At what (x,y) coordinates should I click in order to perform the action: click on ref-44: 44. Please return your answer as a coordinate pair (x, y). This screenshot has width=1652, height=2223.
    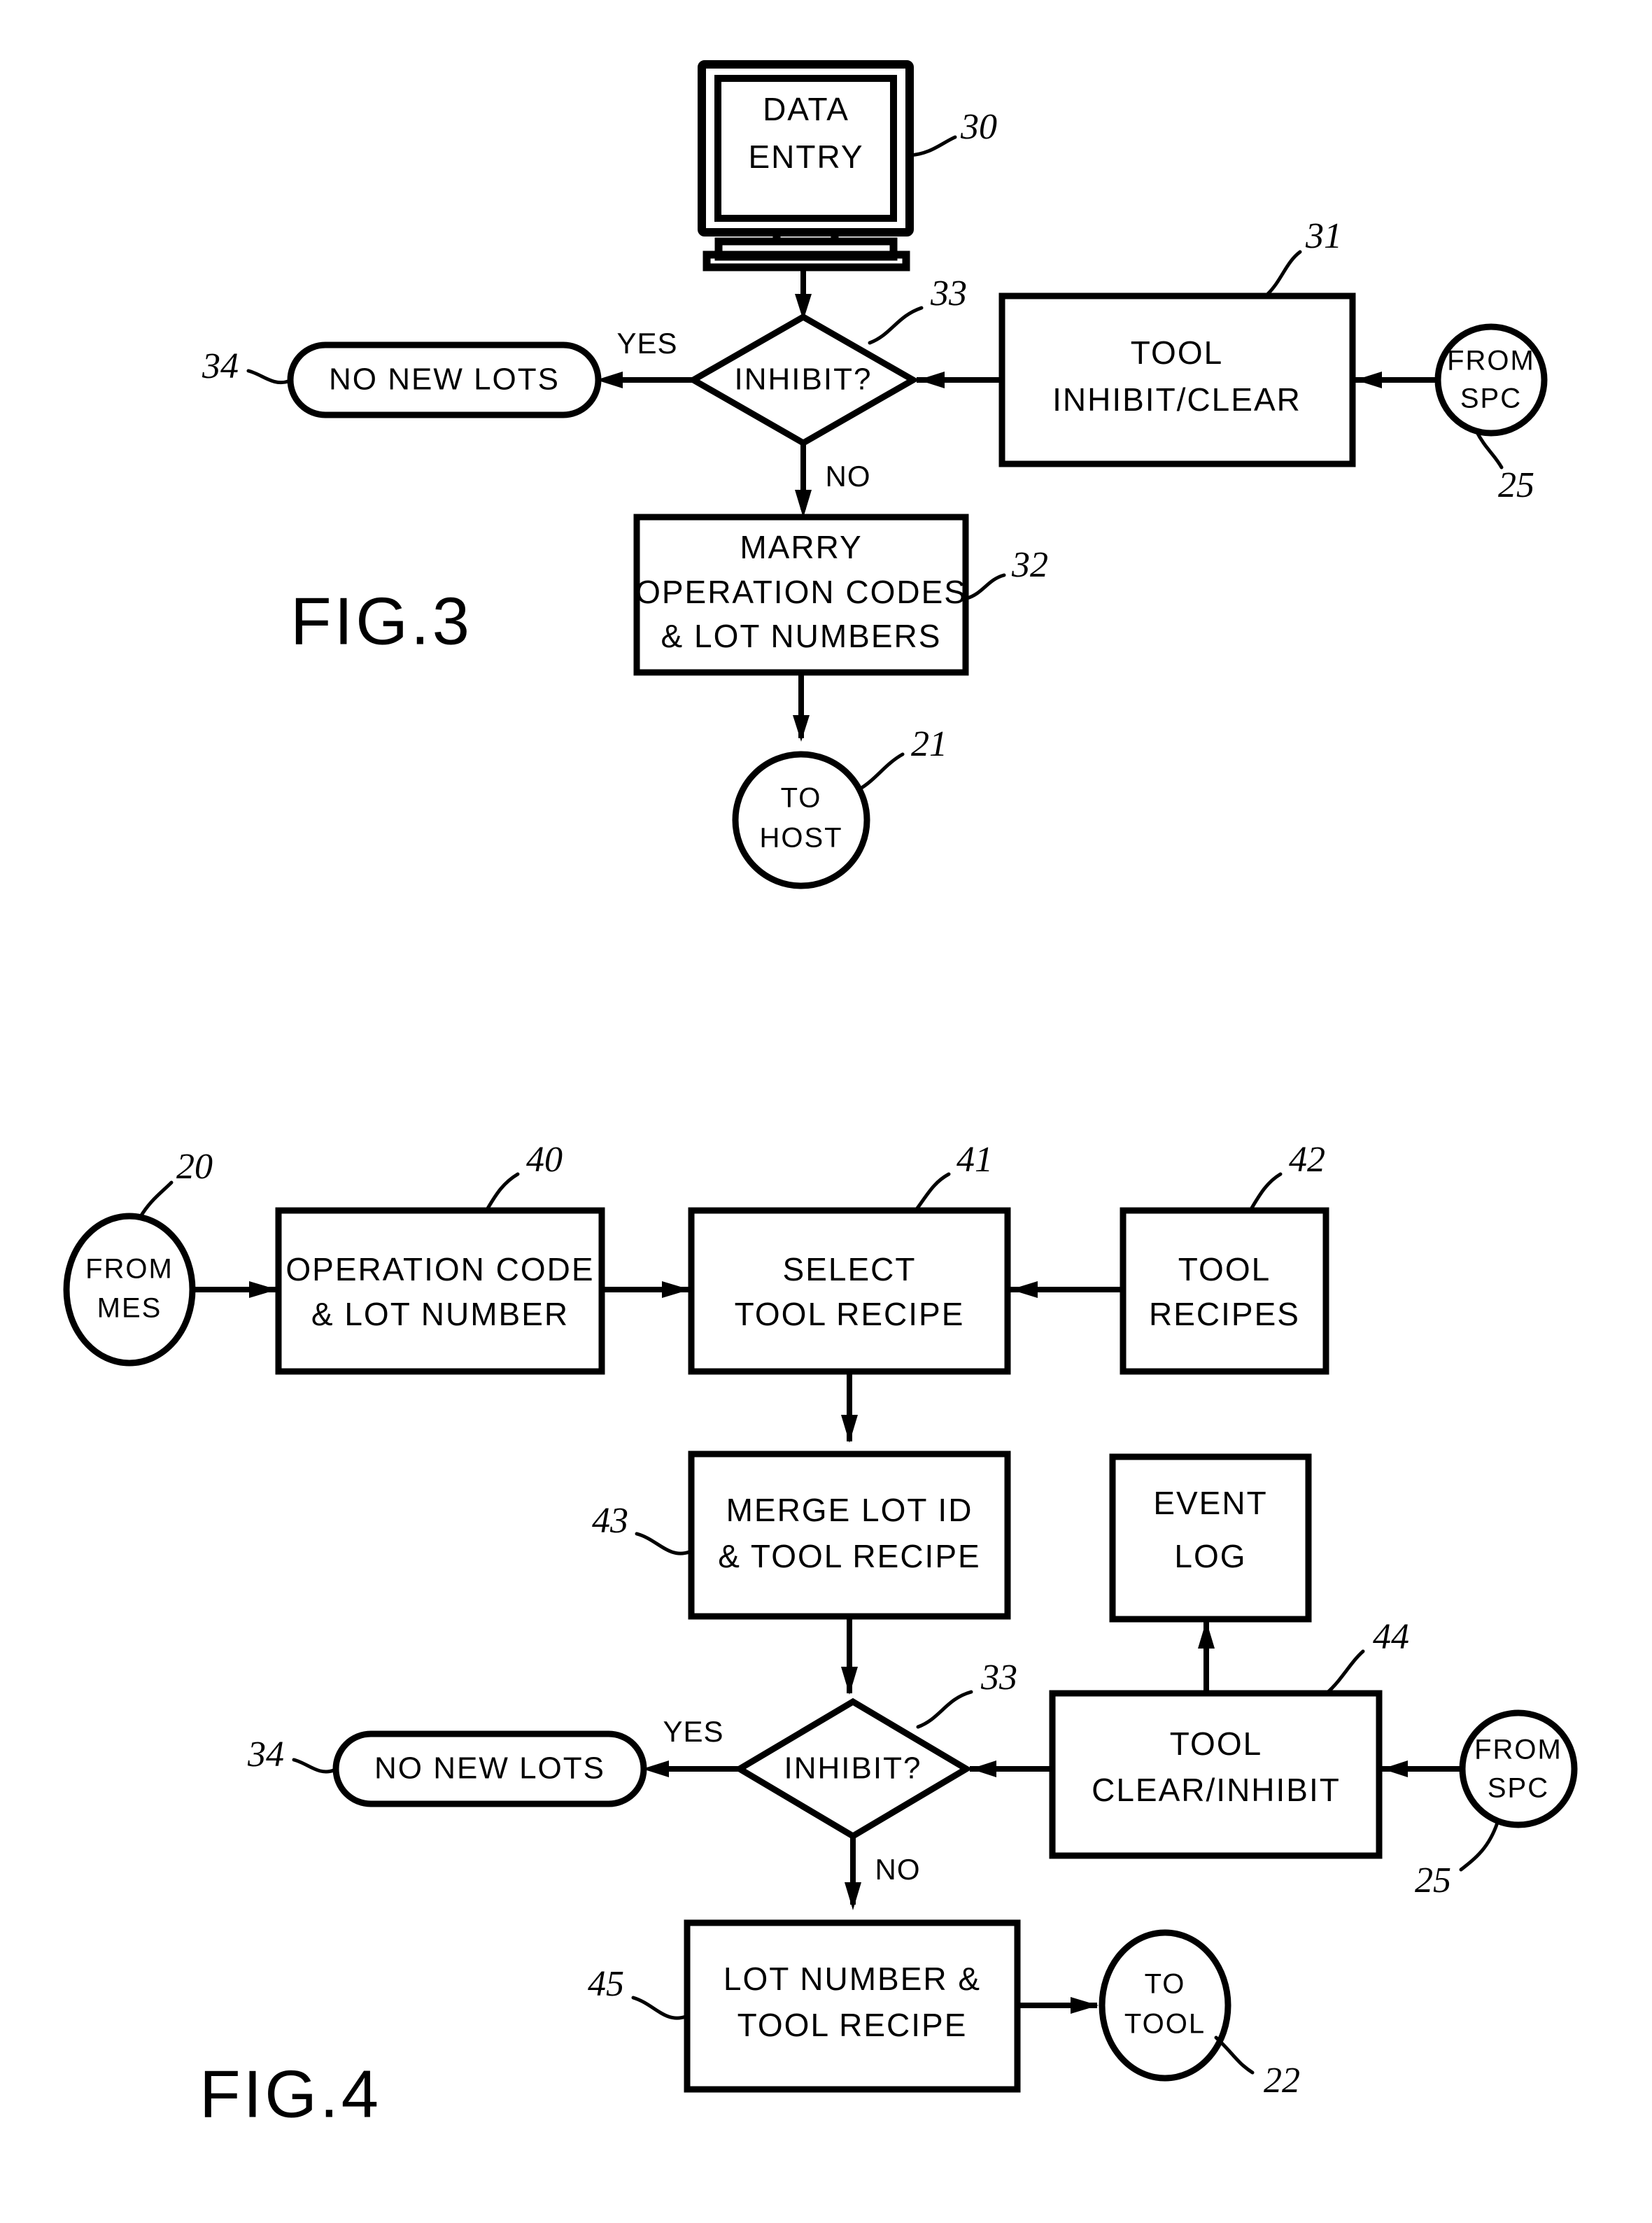
    Looking at the image, I should click on (1391, 1637).